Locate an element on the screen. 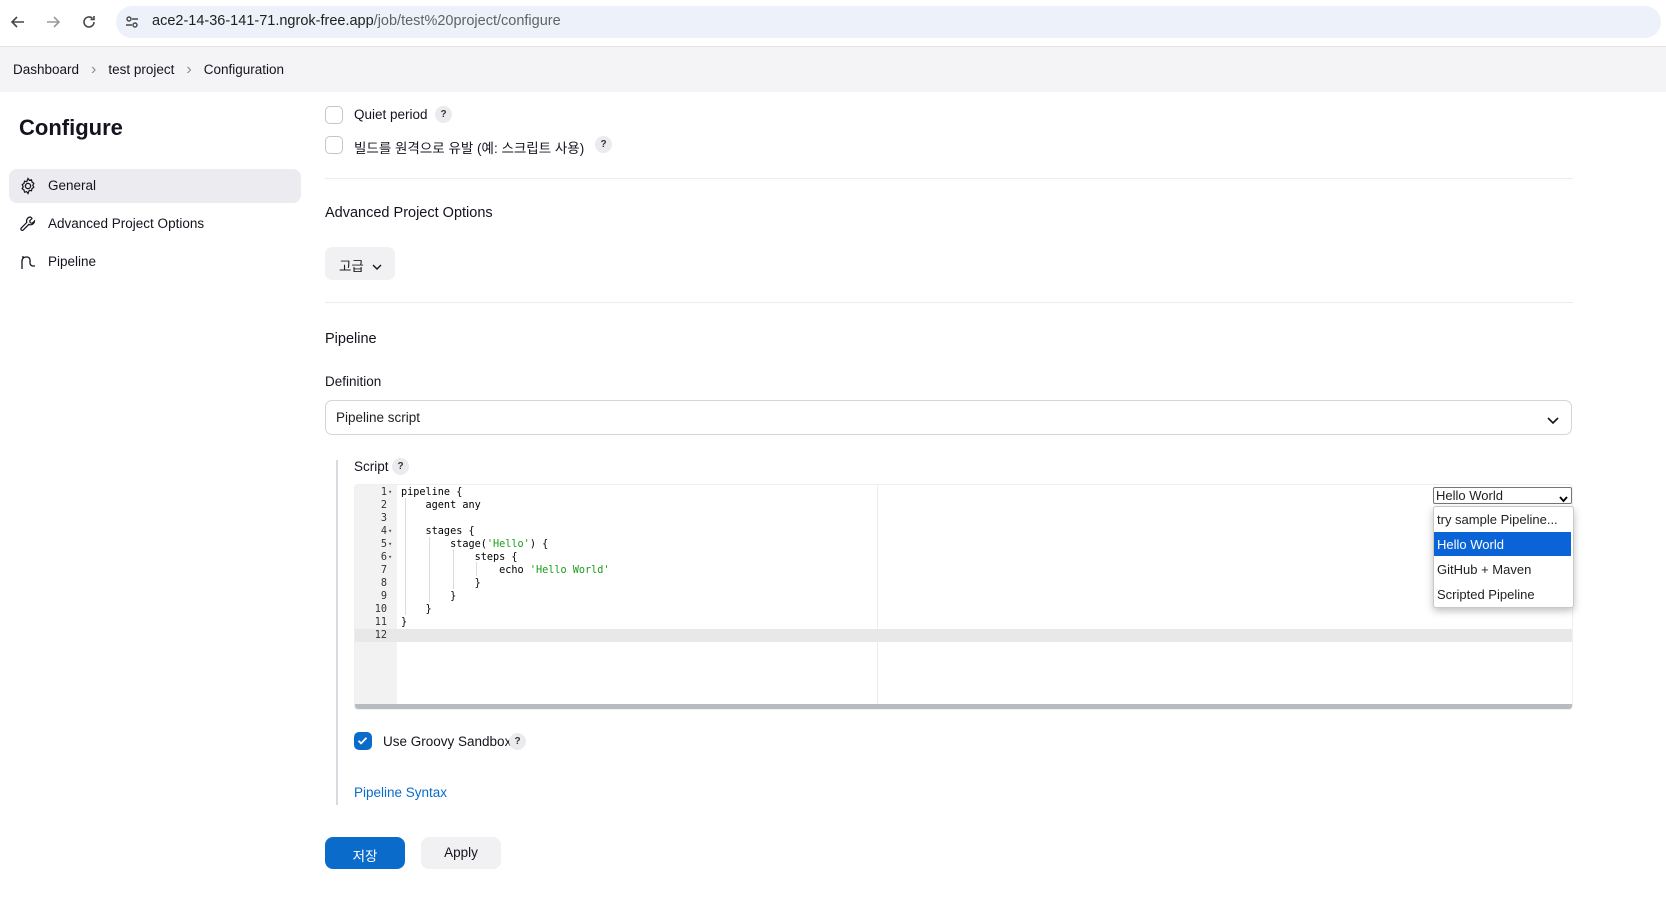 The width and height of the screenshot is (1666, 903). advanced-button-label: 고급 is located at coordinates (351, 266).